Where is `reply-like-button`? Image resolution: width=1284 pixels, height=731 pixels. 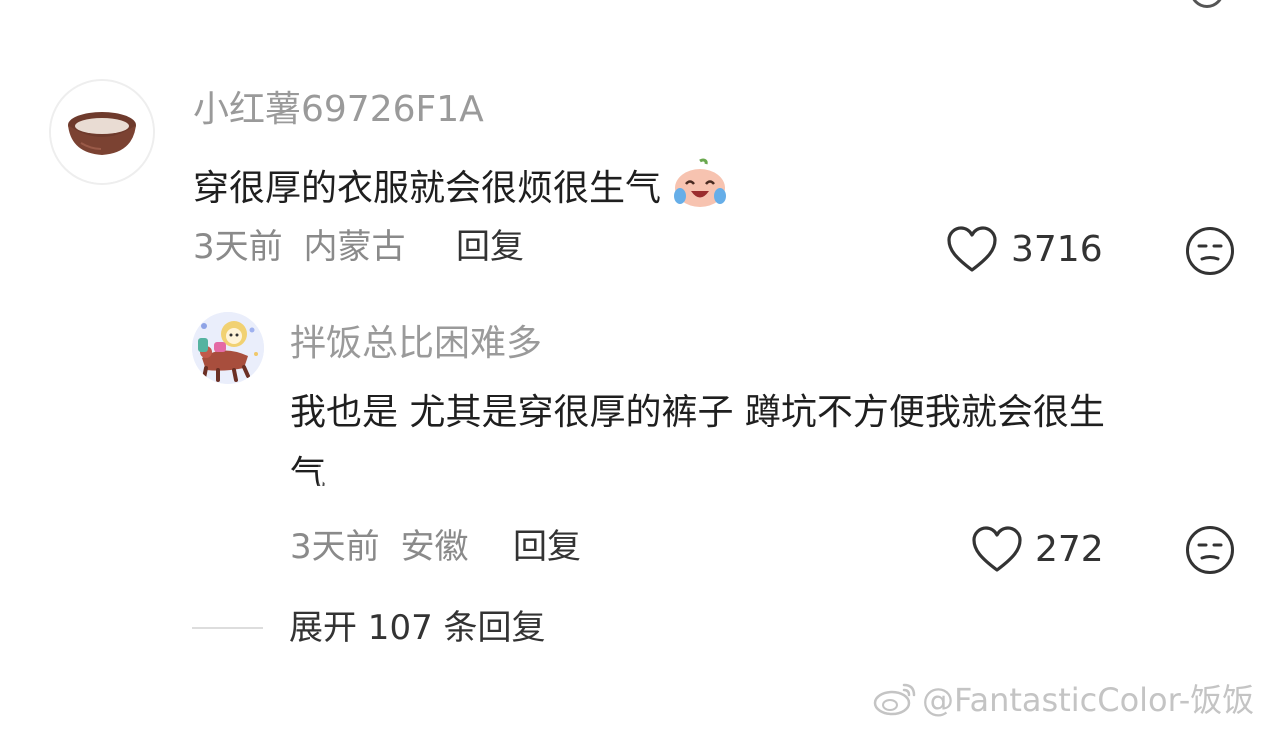 reply-like-button is located at coordinates (997, 550).